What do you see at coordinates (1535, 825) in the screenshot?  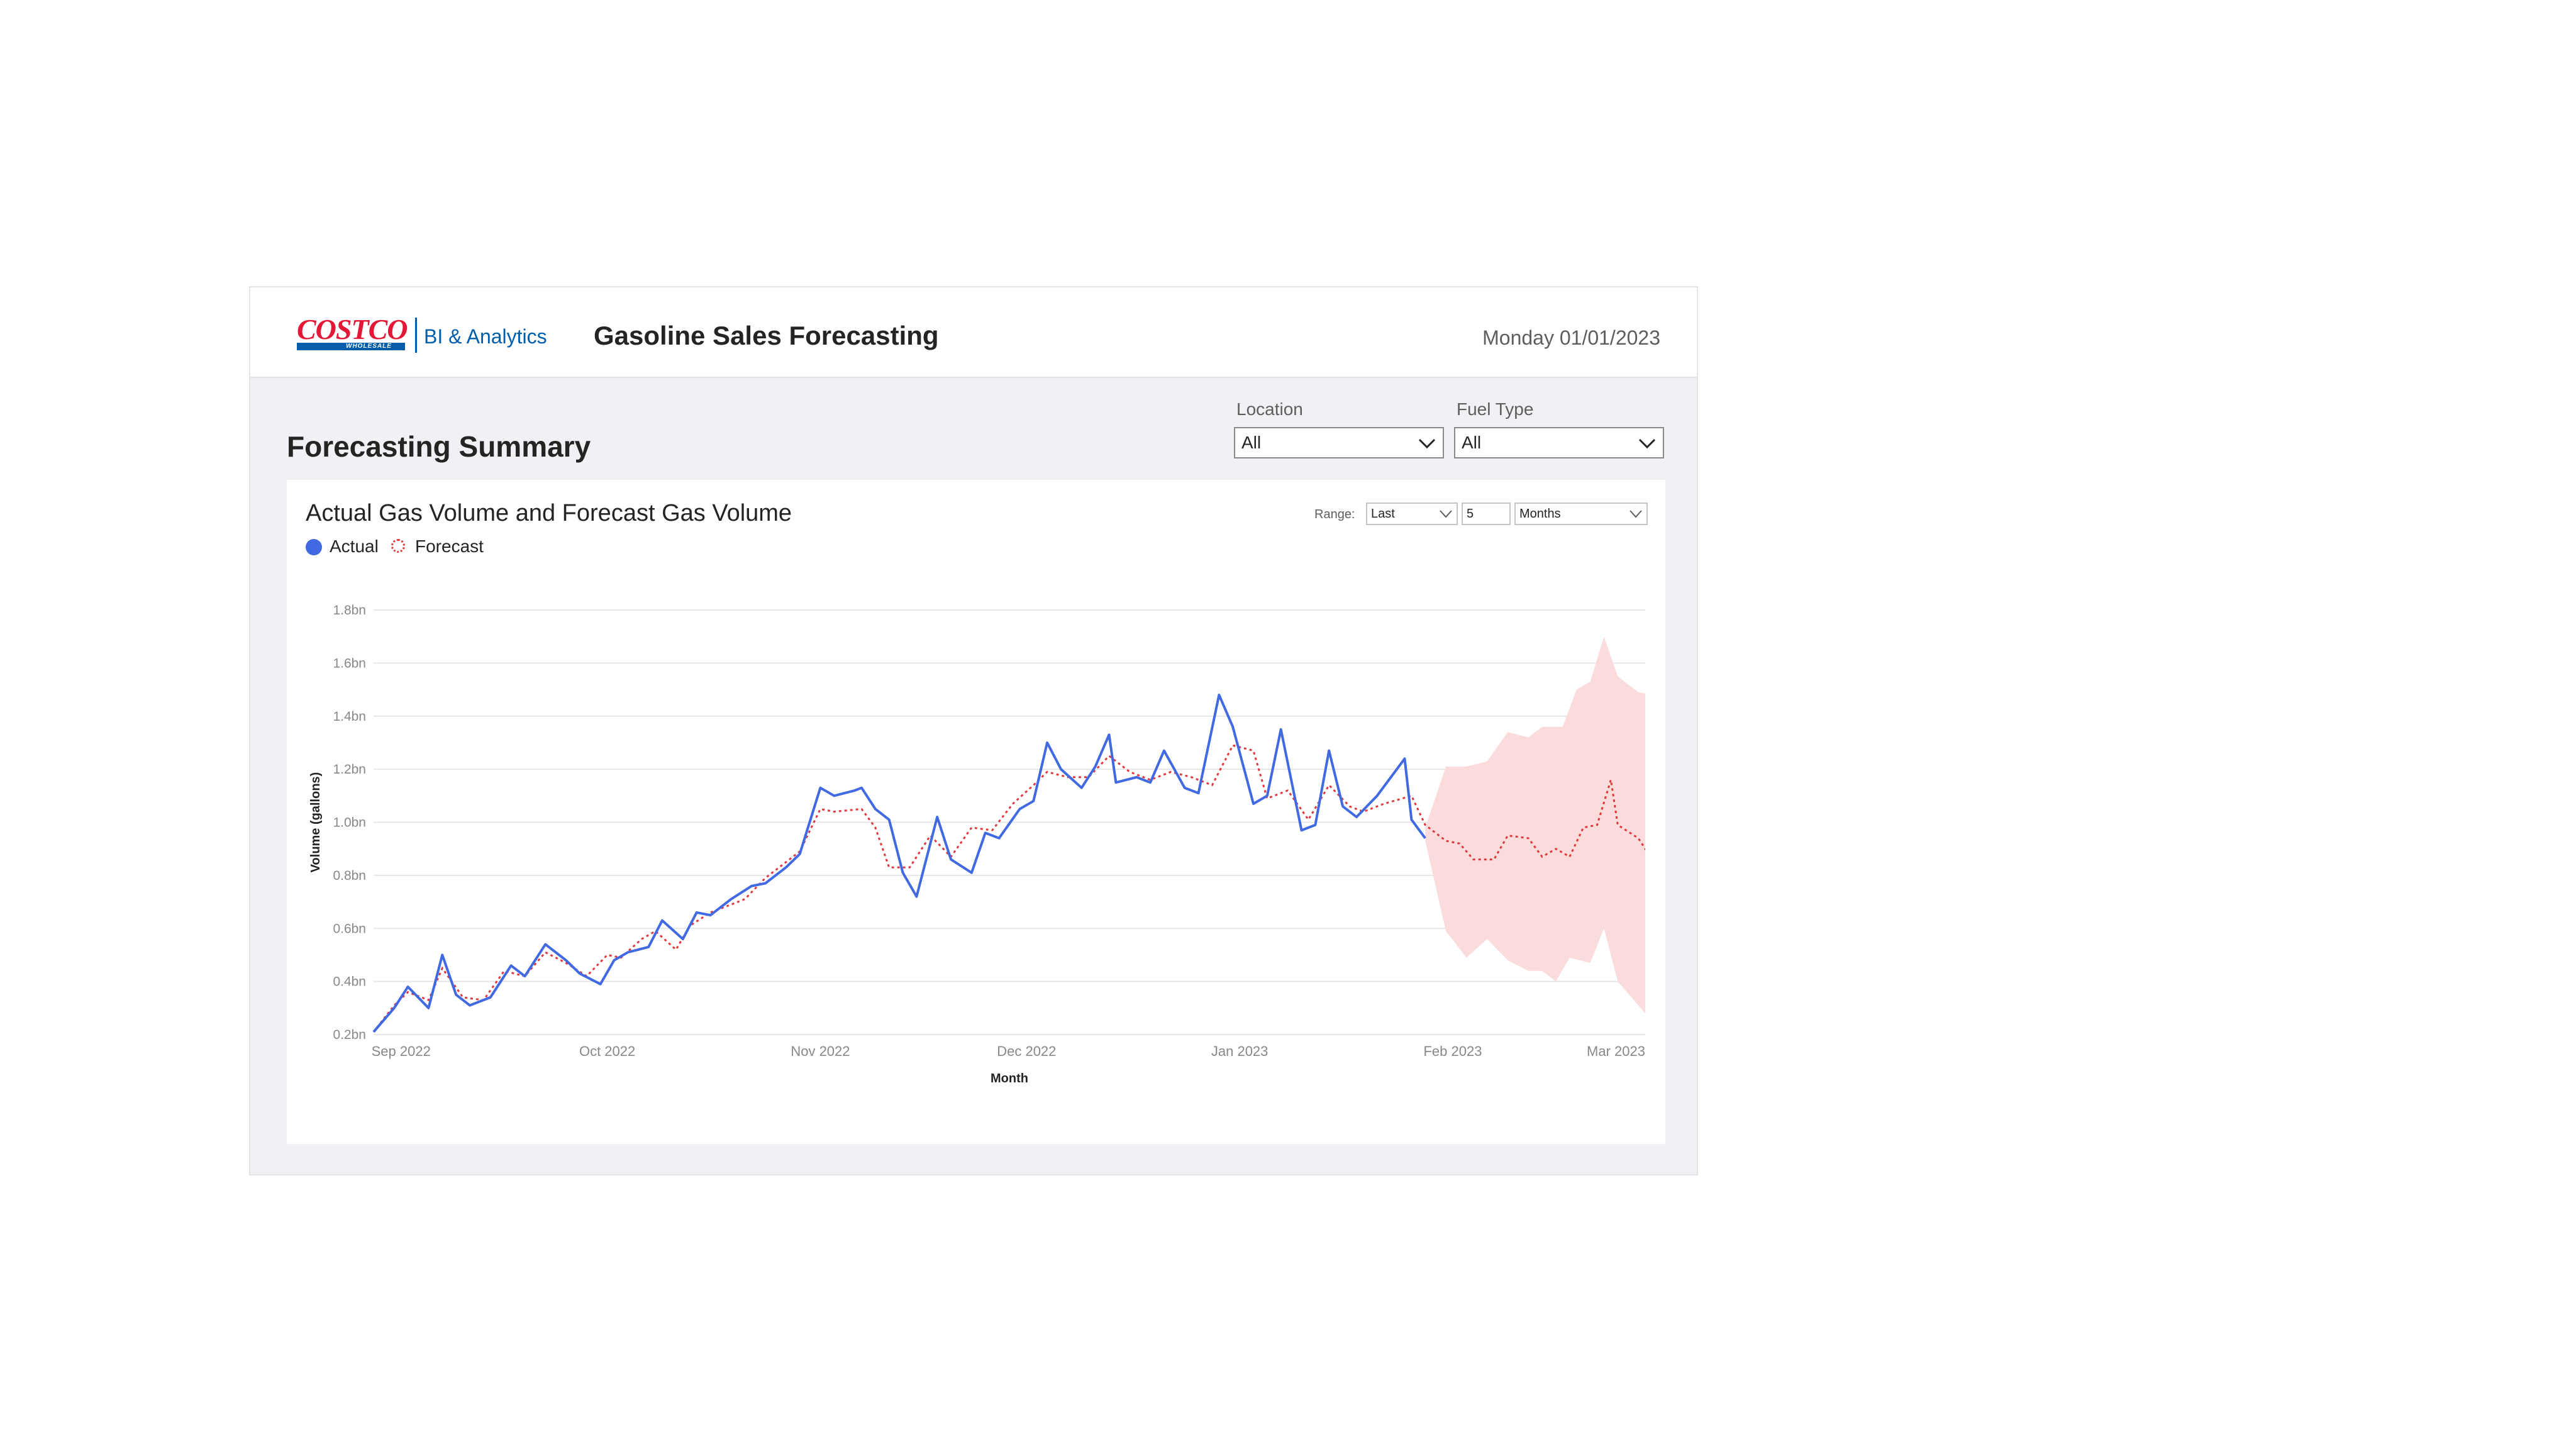 I see `forecast-confidence-band` at bounding box center [1535, 825].